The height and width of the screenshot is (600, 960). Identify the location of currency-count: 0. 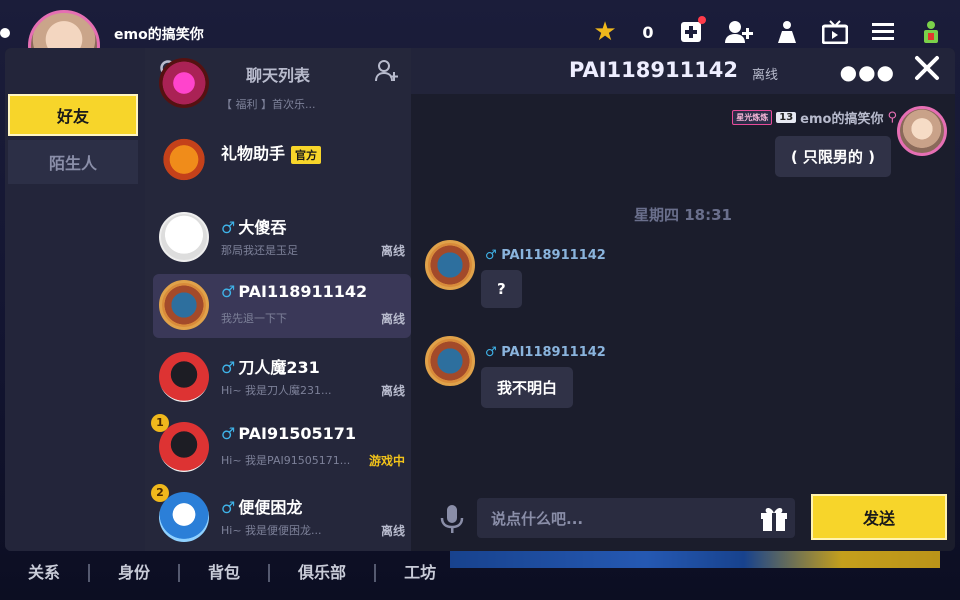
(648, 32).